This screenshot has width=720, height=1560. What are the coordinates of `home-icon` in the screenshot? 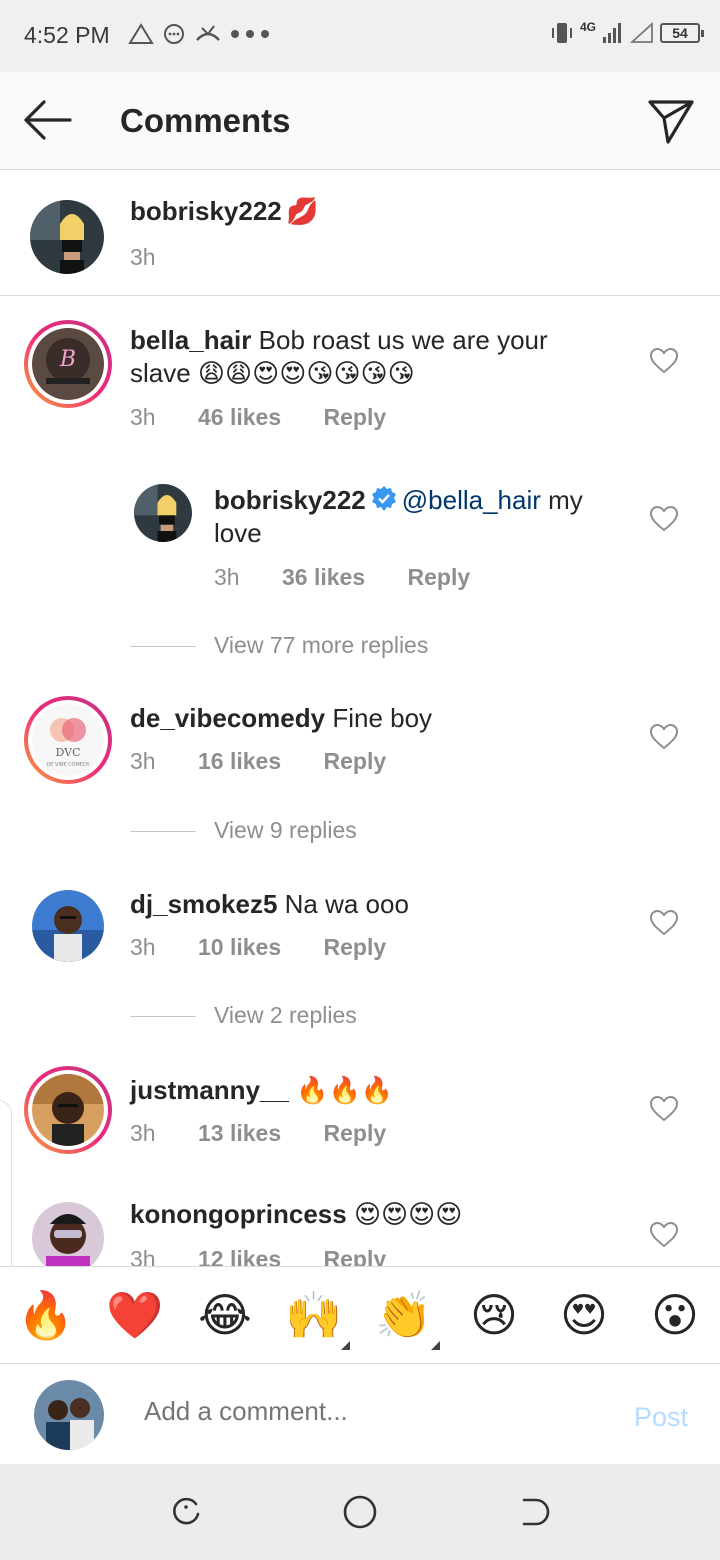 It's located at (360, 1512).